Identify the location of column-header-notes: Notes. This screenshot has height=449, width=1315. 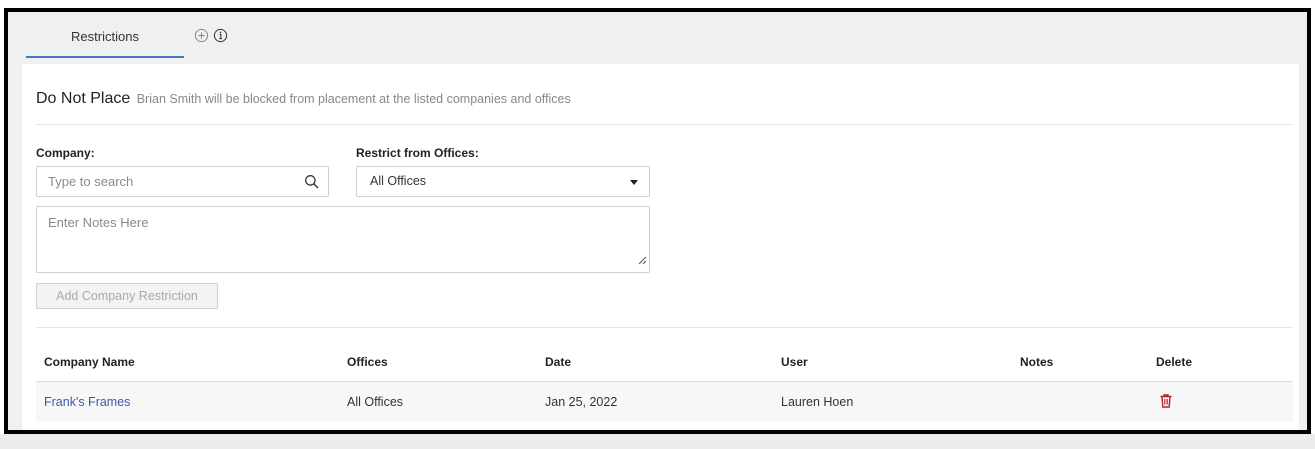
(1037, 362).